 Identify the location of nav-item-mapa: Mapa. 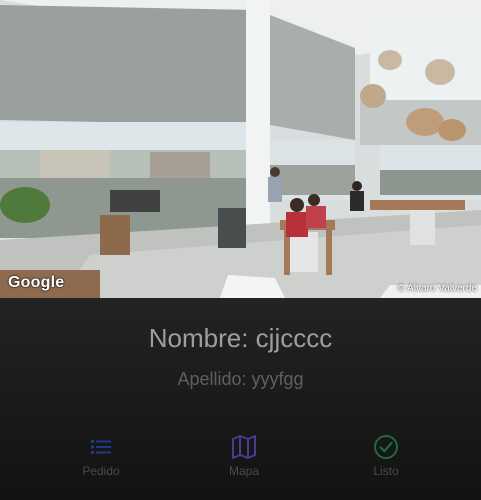
(244, 455).